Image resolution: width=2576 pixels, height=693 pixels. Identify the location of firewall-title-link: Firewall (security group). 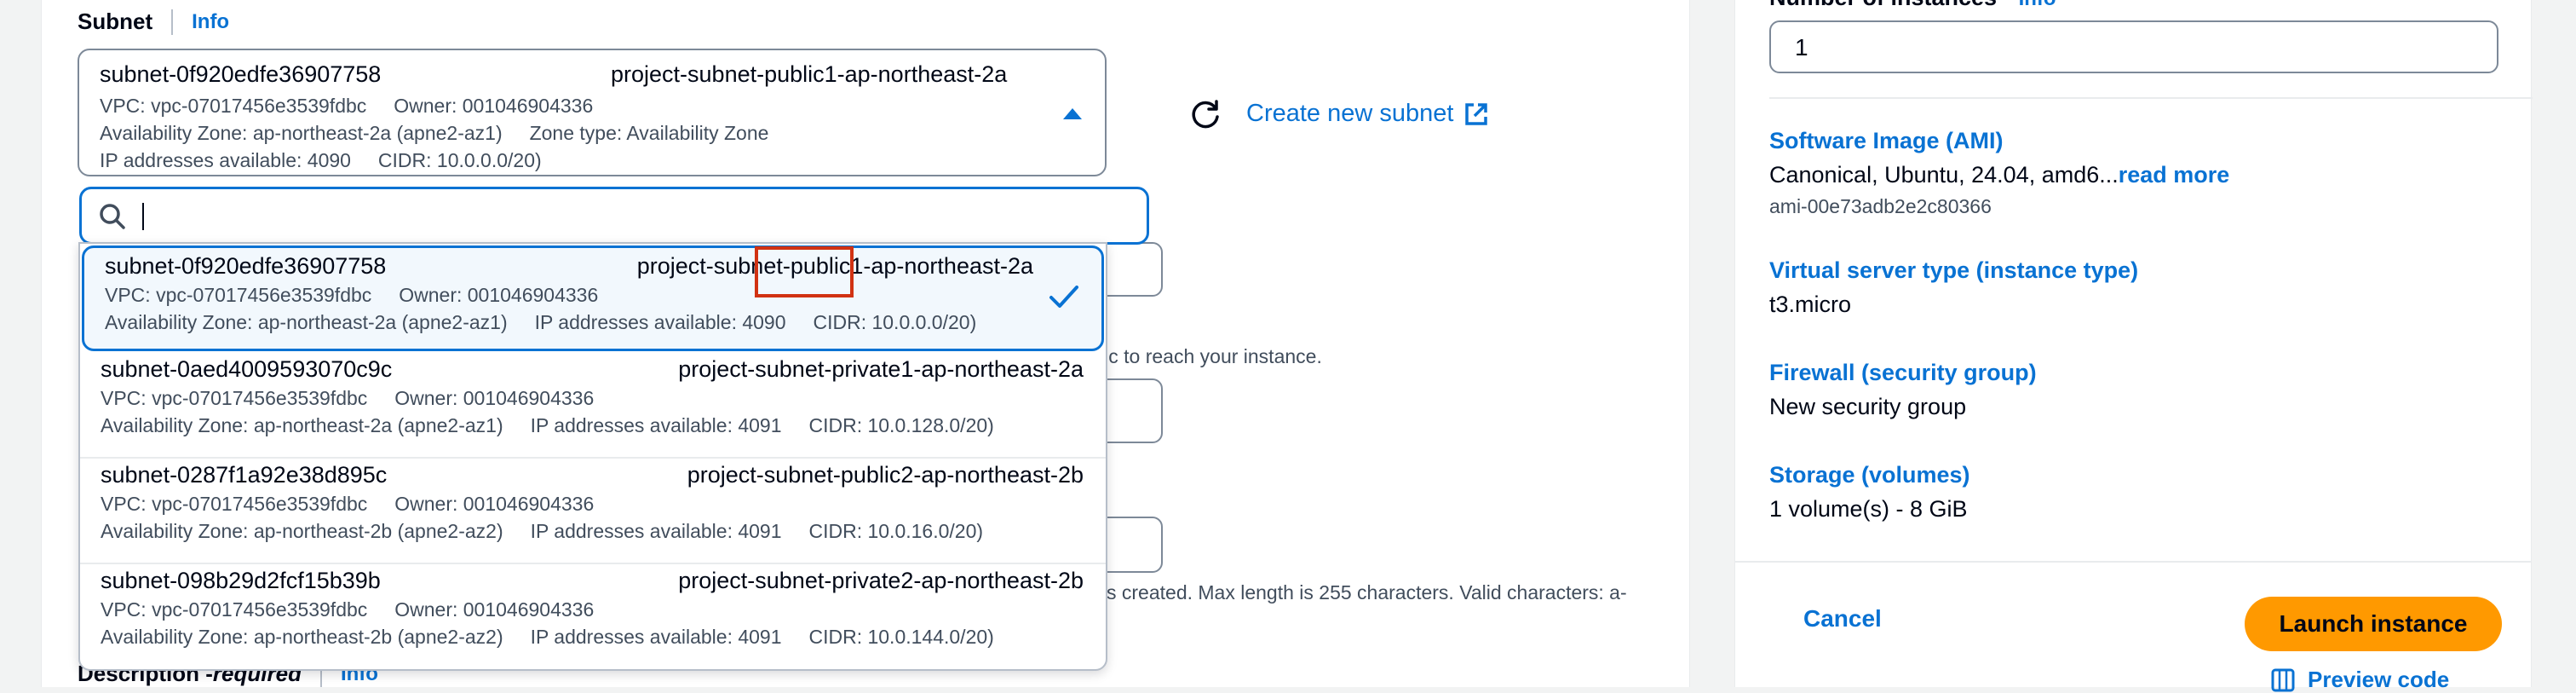
(1903, 373).